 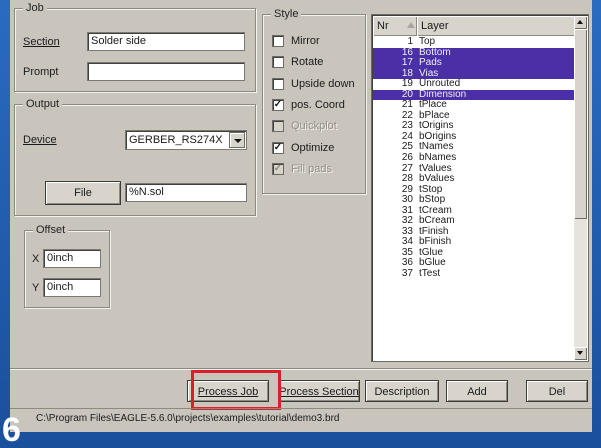 I want to click on section-label-text: Section, so click(x=41, y=42).